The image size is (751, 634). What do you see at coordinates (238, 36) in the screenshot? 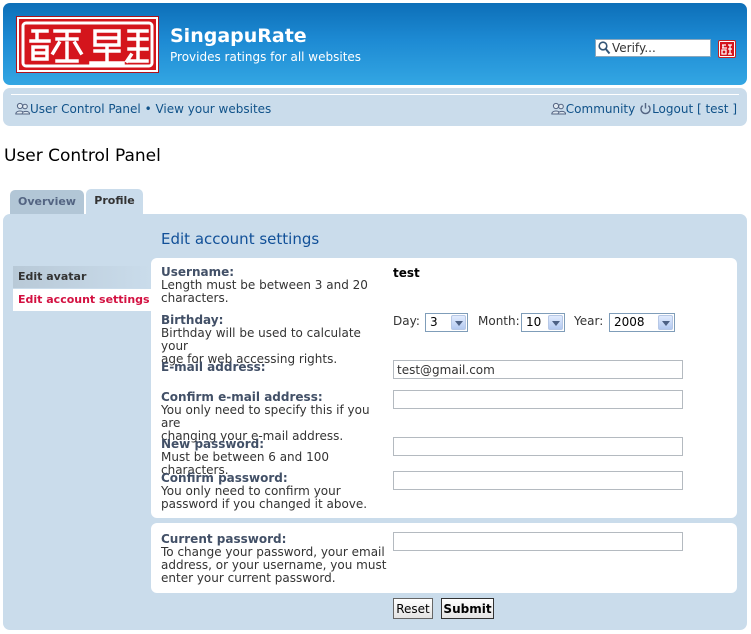
I see `site-title: SingapuRate` at bounding box center [238, 36].